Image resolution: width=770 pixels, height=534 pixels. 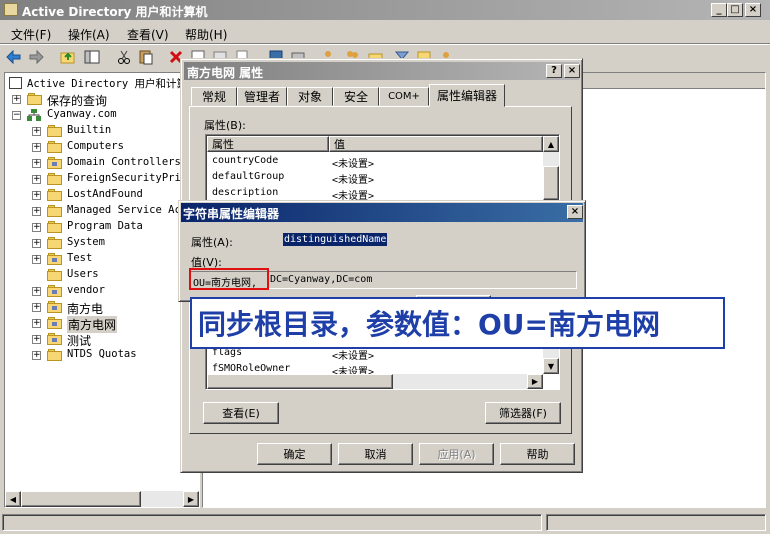 What do you see at coordinates (572, 71) in the screenshot?
I see `dialog-close-button: ×` at bounding box center [572, 71].